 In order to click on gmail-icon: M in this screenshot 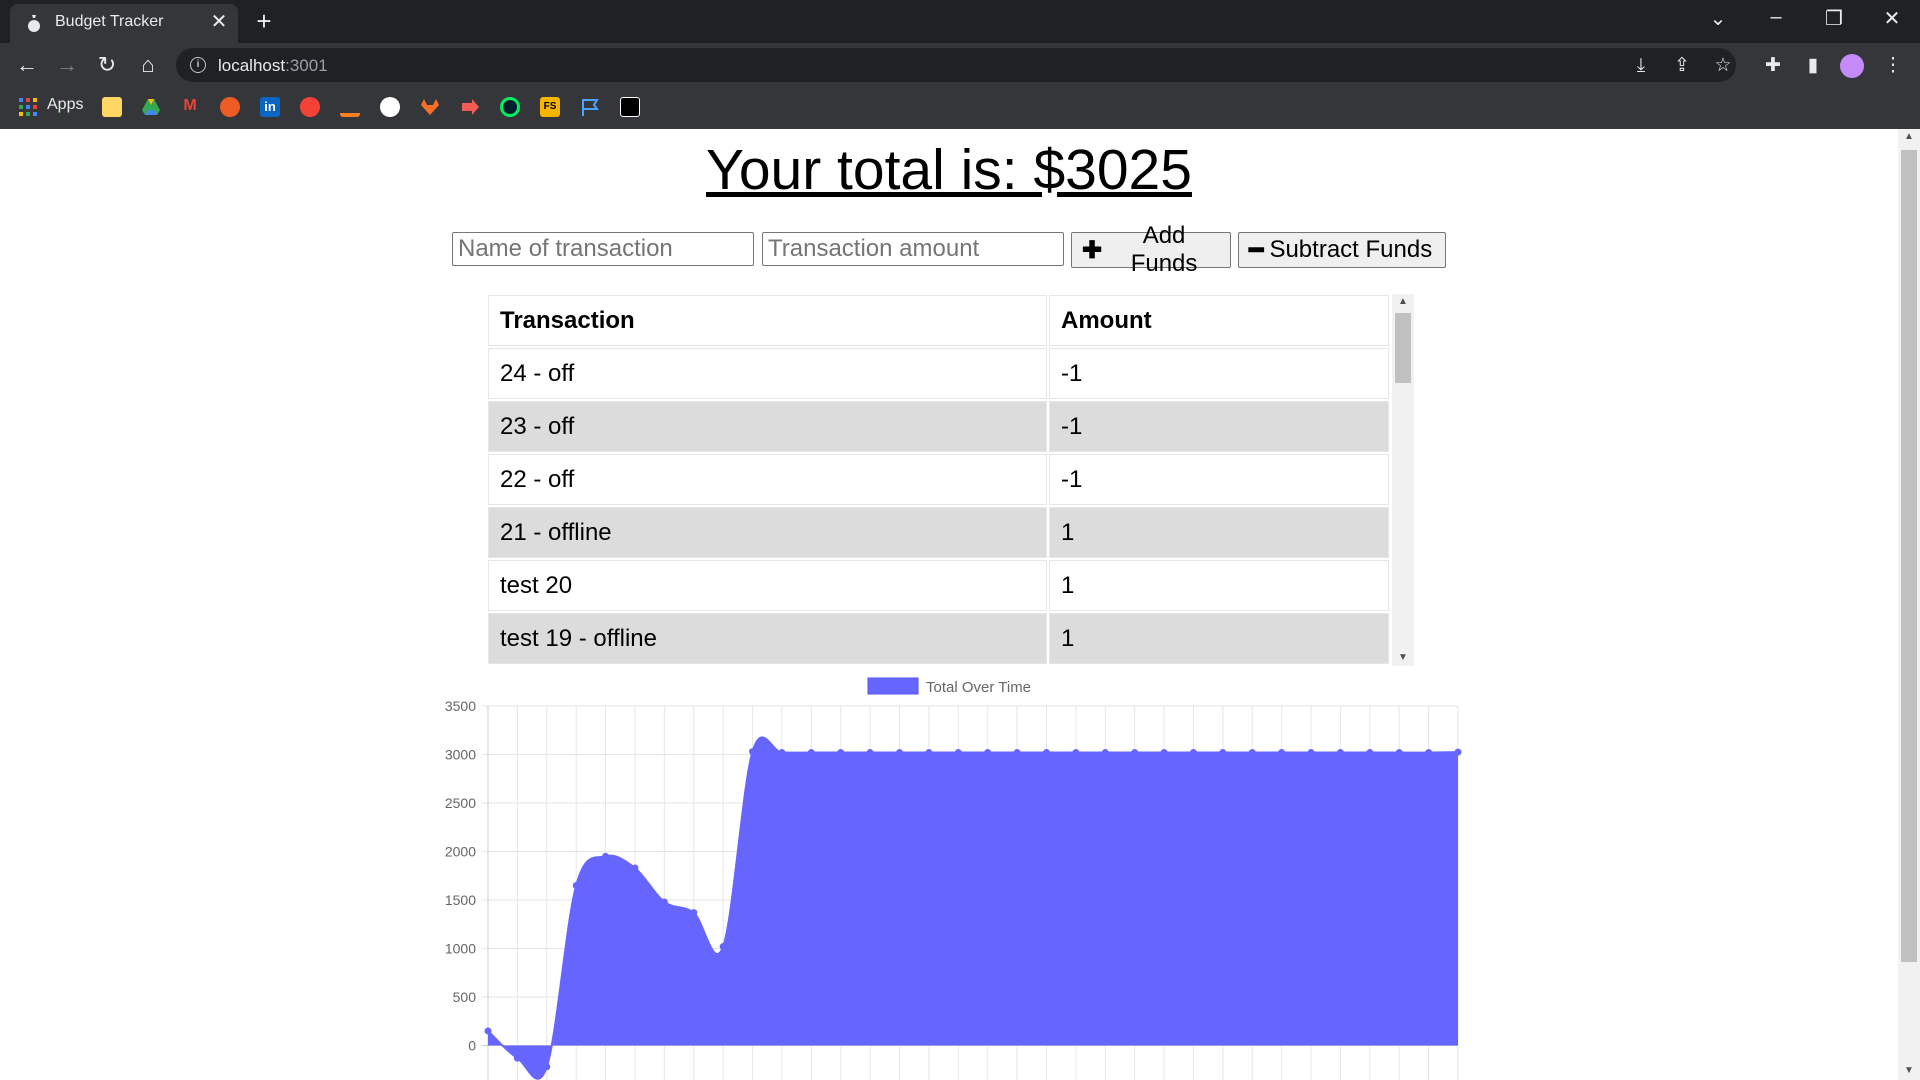, I will do `click(190, 107)`.